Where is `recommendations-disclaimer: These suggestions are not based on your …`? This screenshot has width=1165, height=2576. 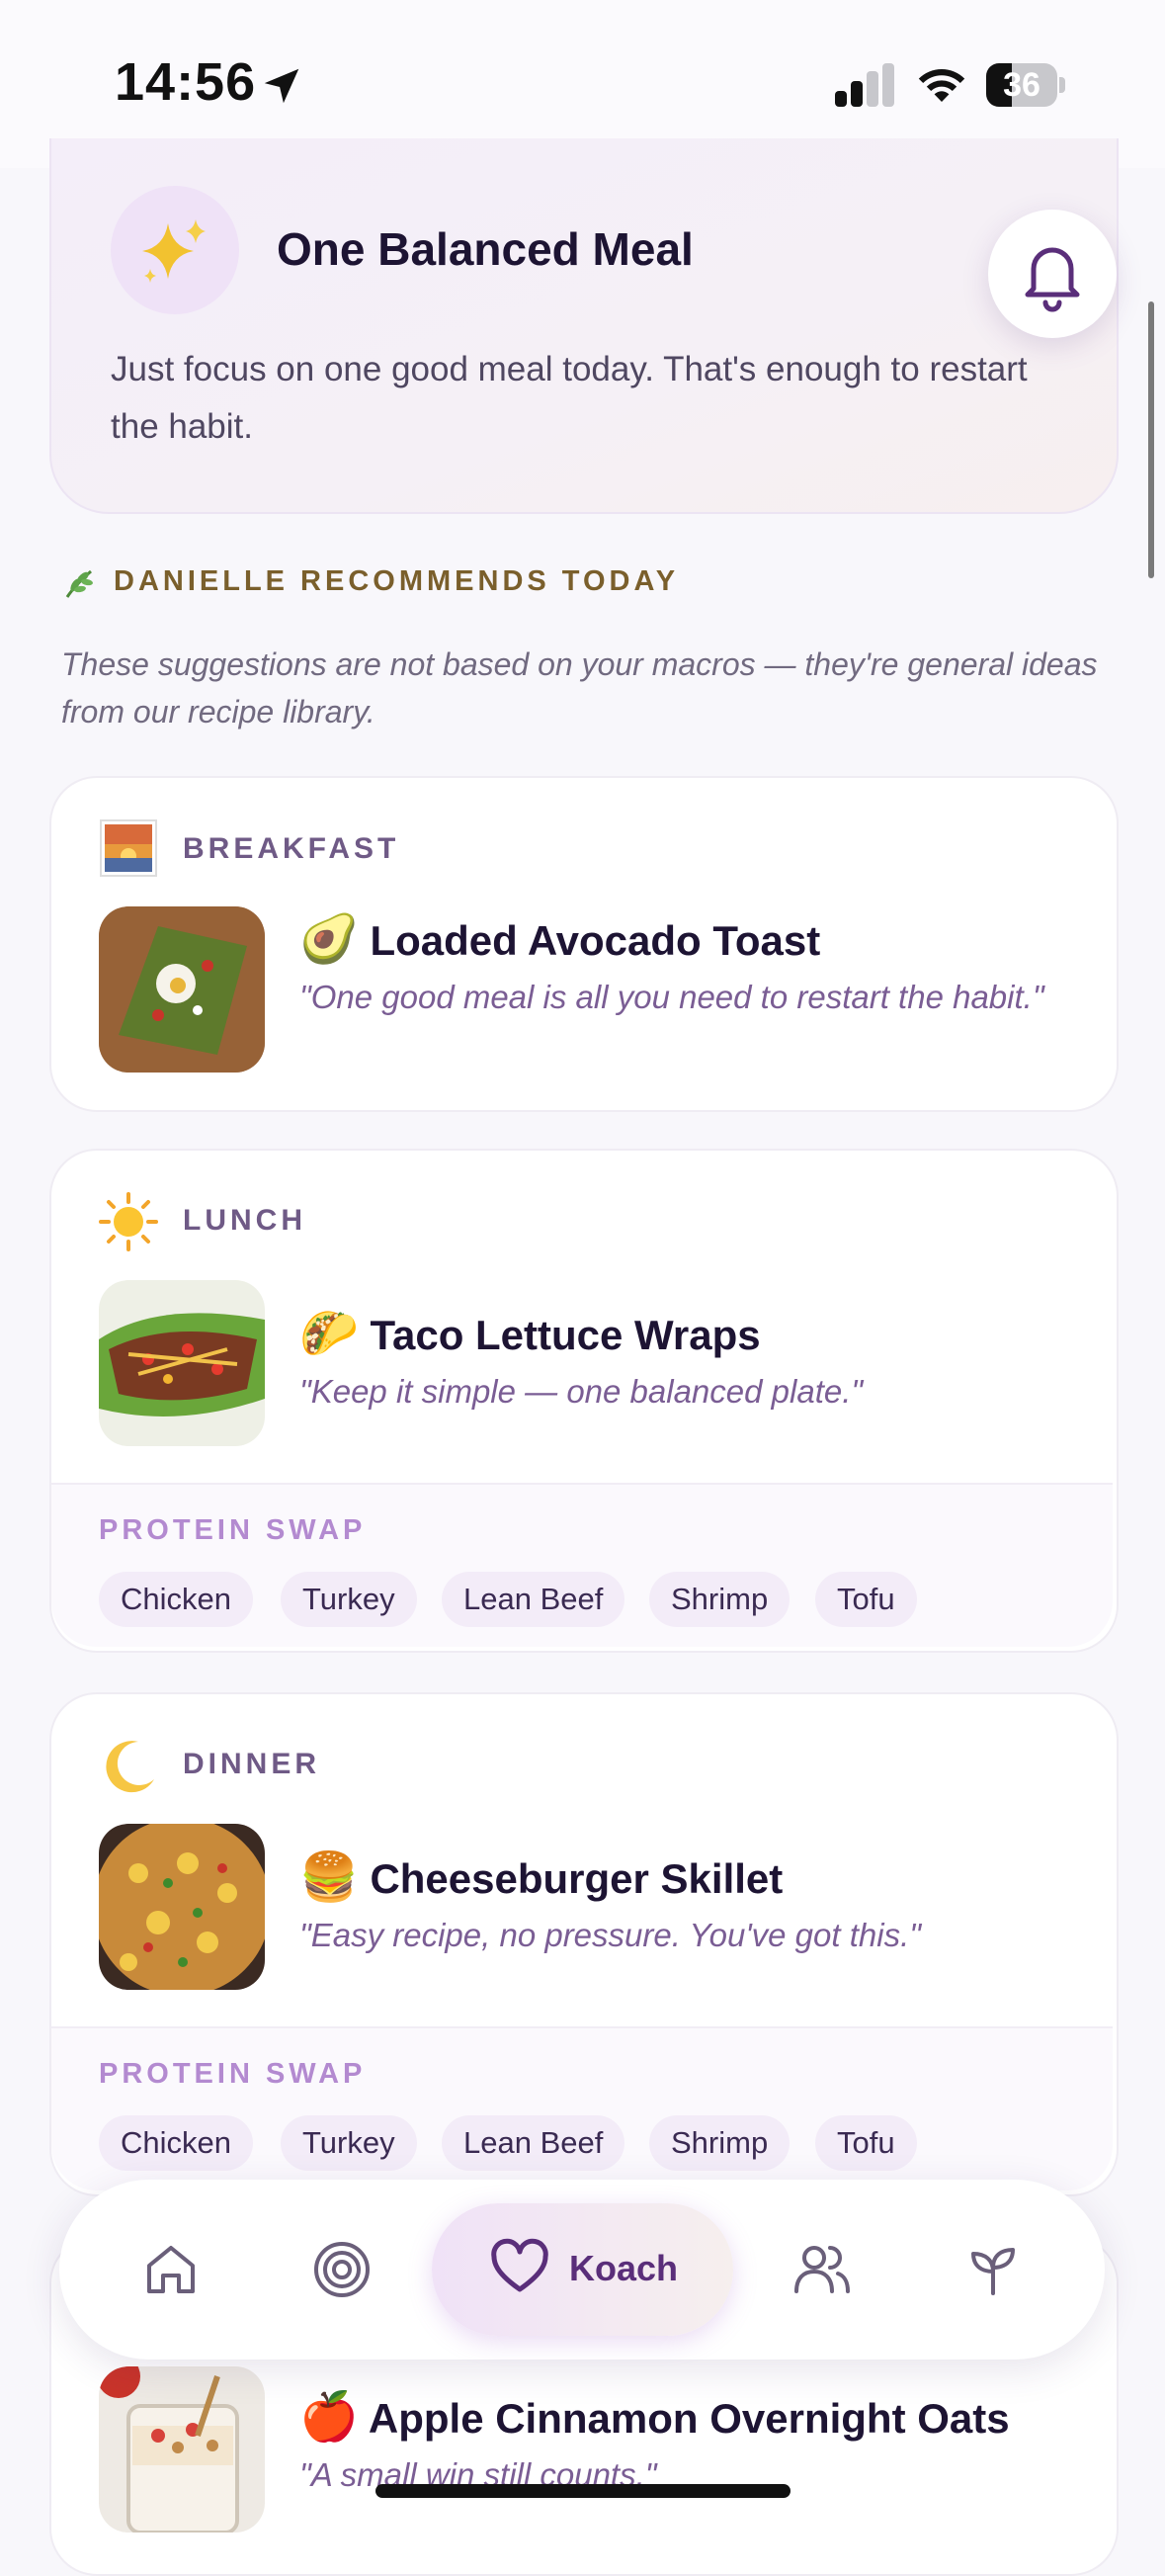 recommendations-disclaimer: These suggestions are not based on your … is located at coordinates (579, 688).